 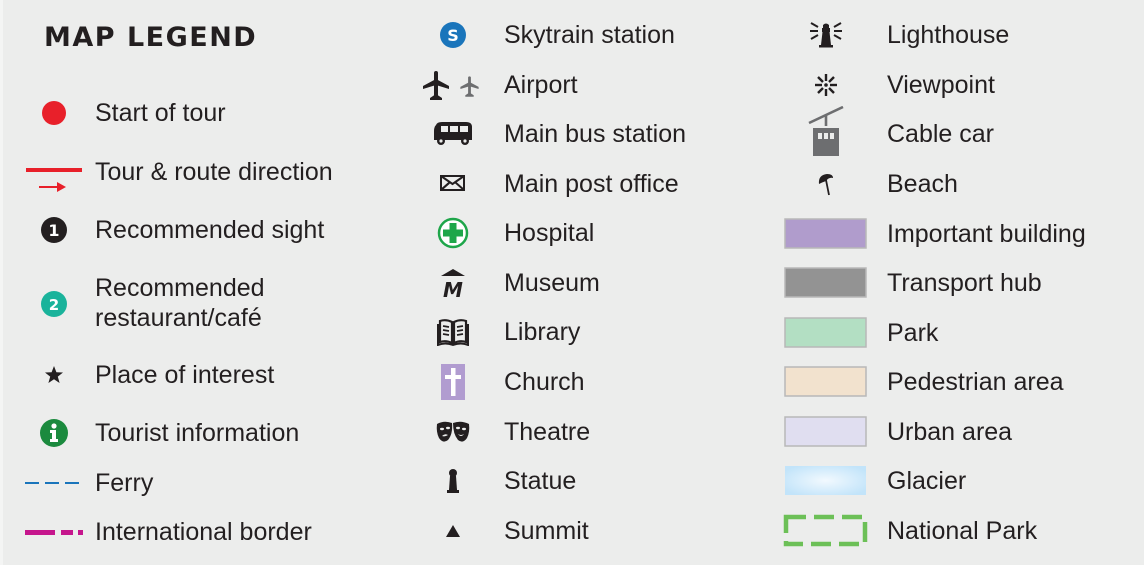 I want to click on legend-label-line-1: Recommended, so click(x=180, y=288).